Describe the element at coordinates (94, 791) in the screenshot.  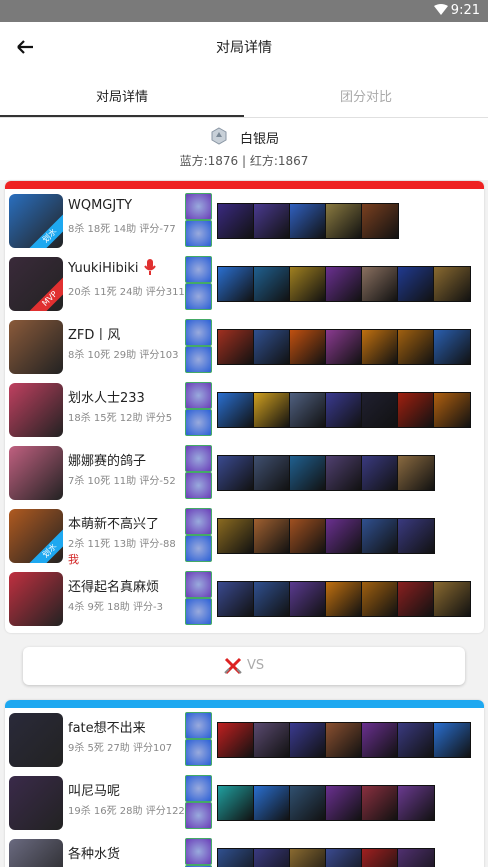
I see `player-name: 叫尼马呢` at that location.